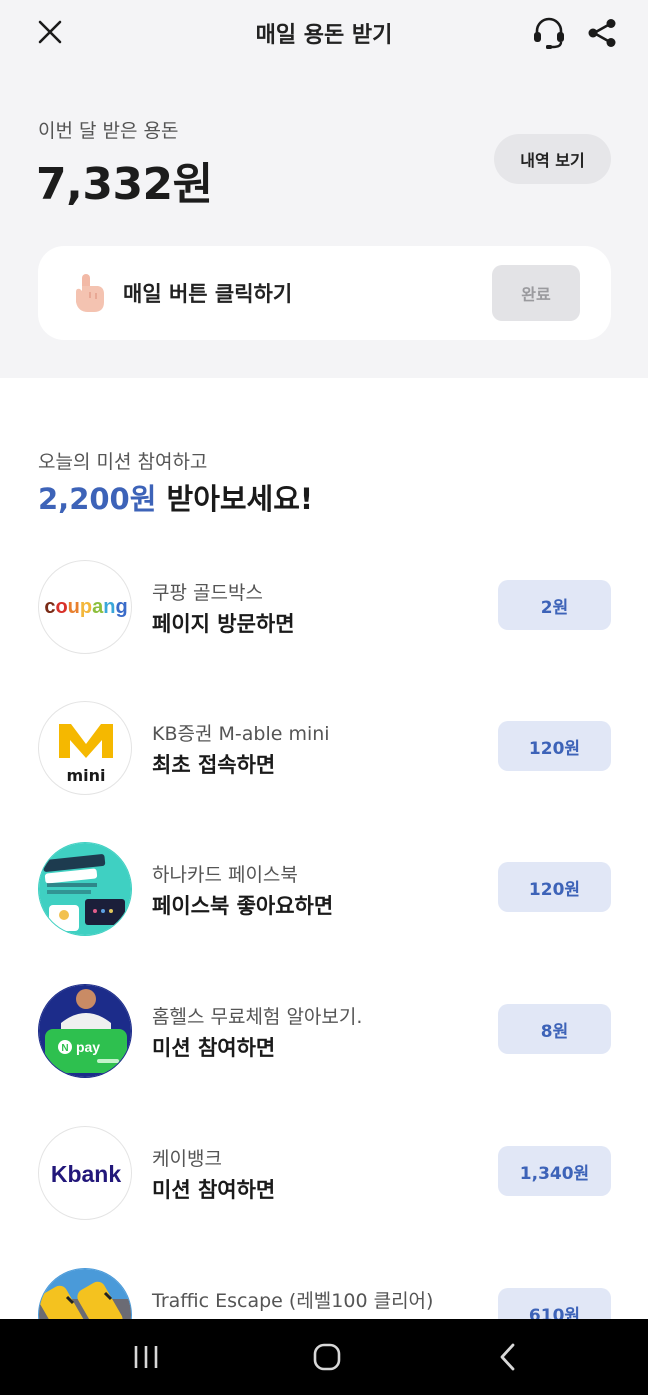 The width and height of the screenshot is (648, 1395). I want to click on recents-icon, so click(146, 1357).